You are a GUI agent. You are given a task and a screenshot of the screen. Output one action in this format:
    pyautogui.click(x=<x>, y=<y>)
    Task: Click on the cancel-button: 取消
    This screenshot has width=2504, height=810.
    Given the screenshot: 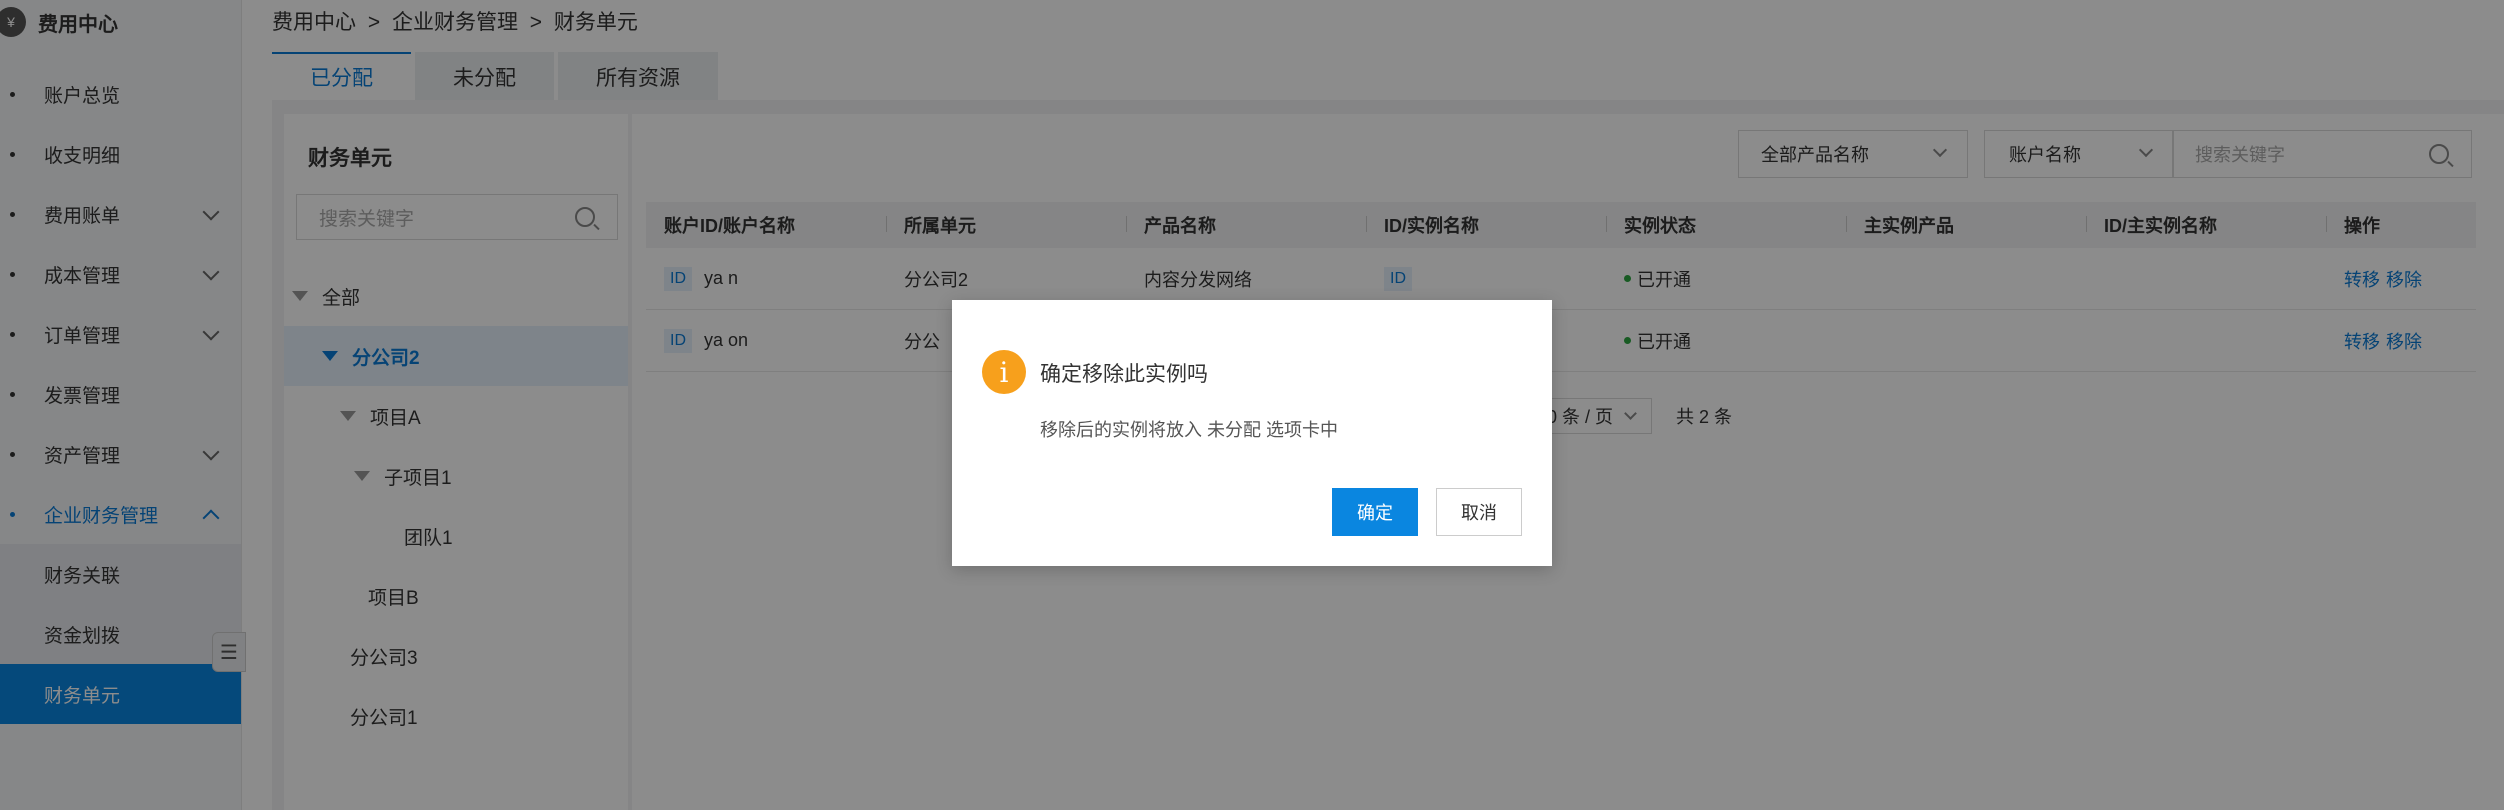 What is the action you would take?
    pyautogui.click(x=1479, y=512)
    